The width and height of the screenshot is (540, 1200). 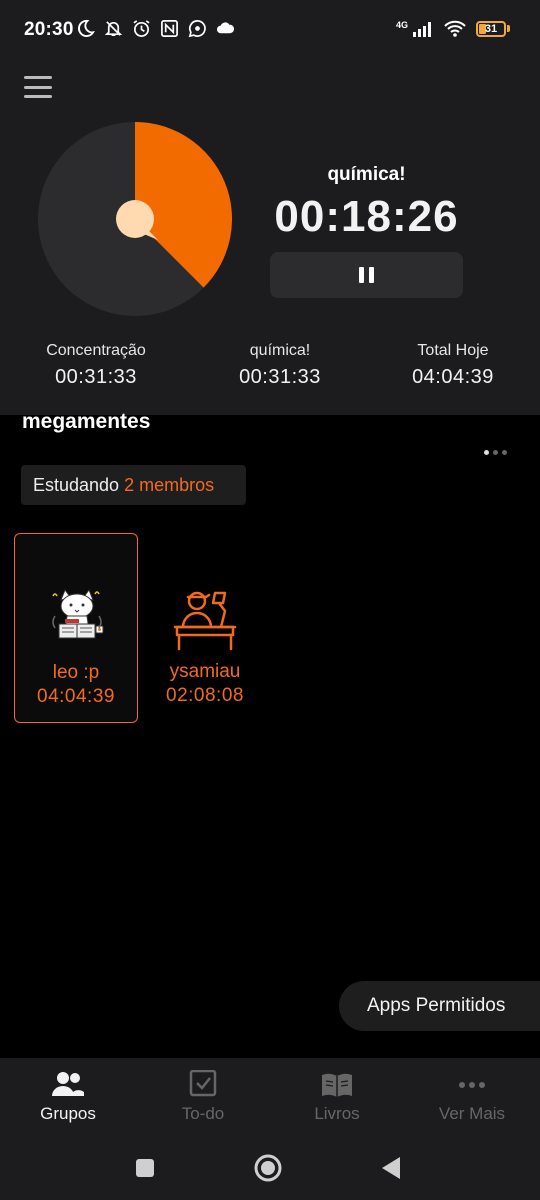 I want to click on stat-value: 04:04:39, so click(x=453, y=377).